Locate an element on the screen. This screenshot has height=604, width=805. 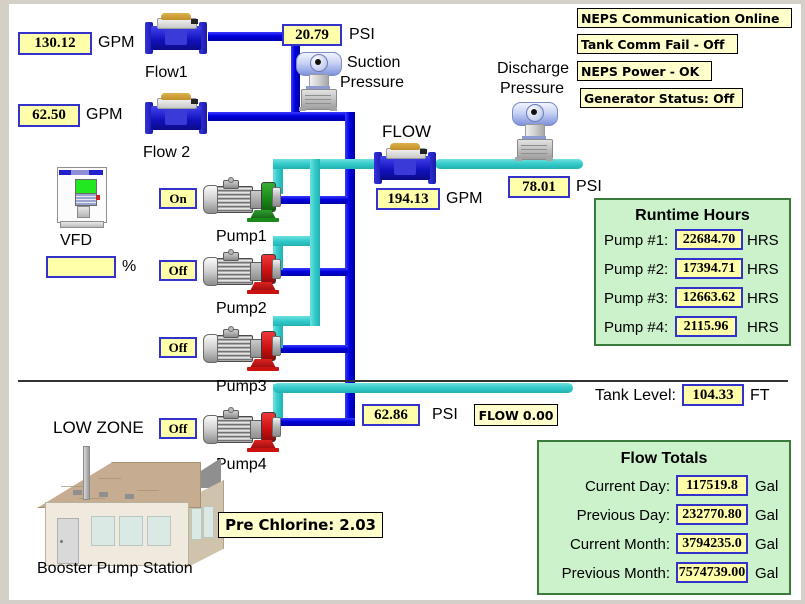
zone-divider is located at coordinates (403, 381).